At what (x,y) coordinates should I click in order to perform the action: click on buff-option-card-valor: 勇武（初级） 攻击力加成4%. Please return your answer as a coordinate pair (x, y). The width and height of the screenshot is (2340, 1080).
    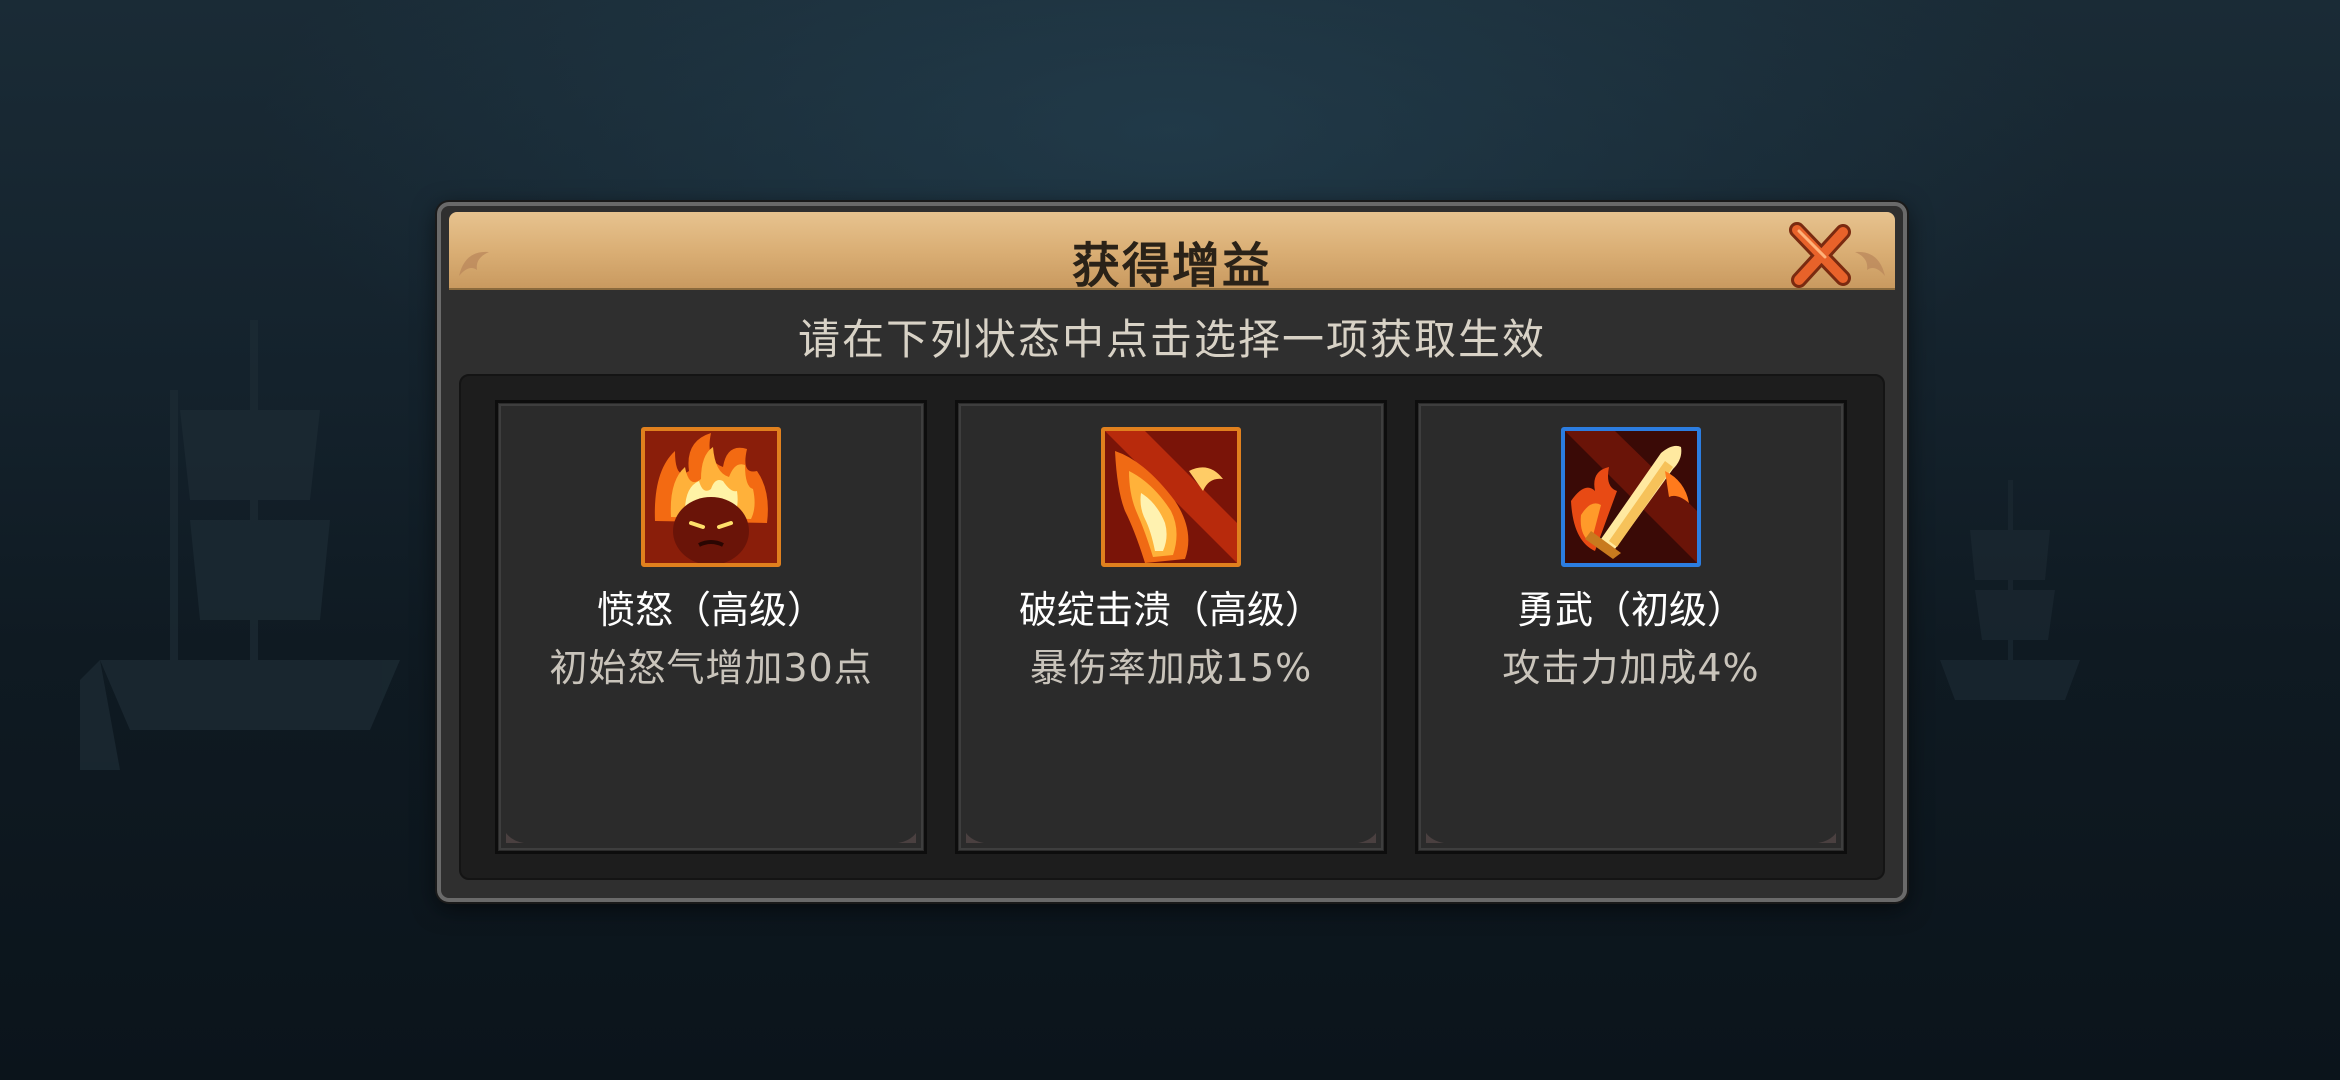
    Looking at the image, I should click on (1631, 627).